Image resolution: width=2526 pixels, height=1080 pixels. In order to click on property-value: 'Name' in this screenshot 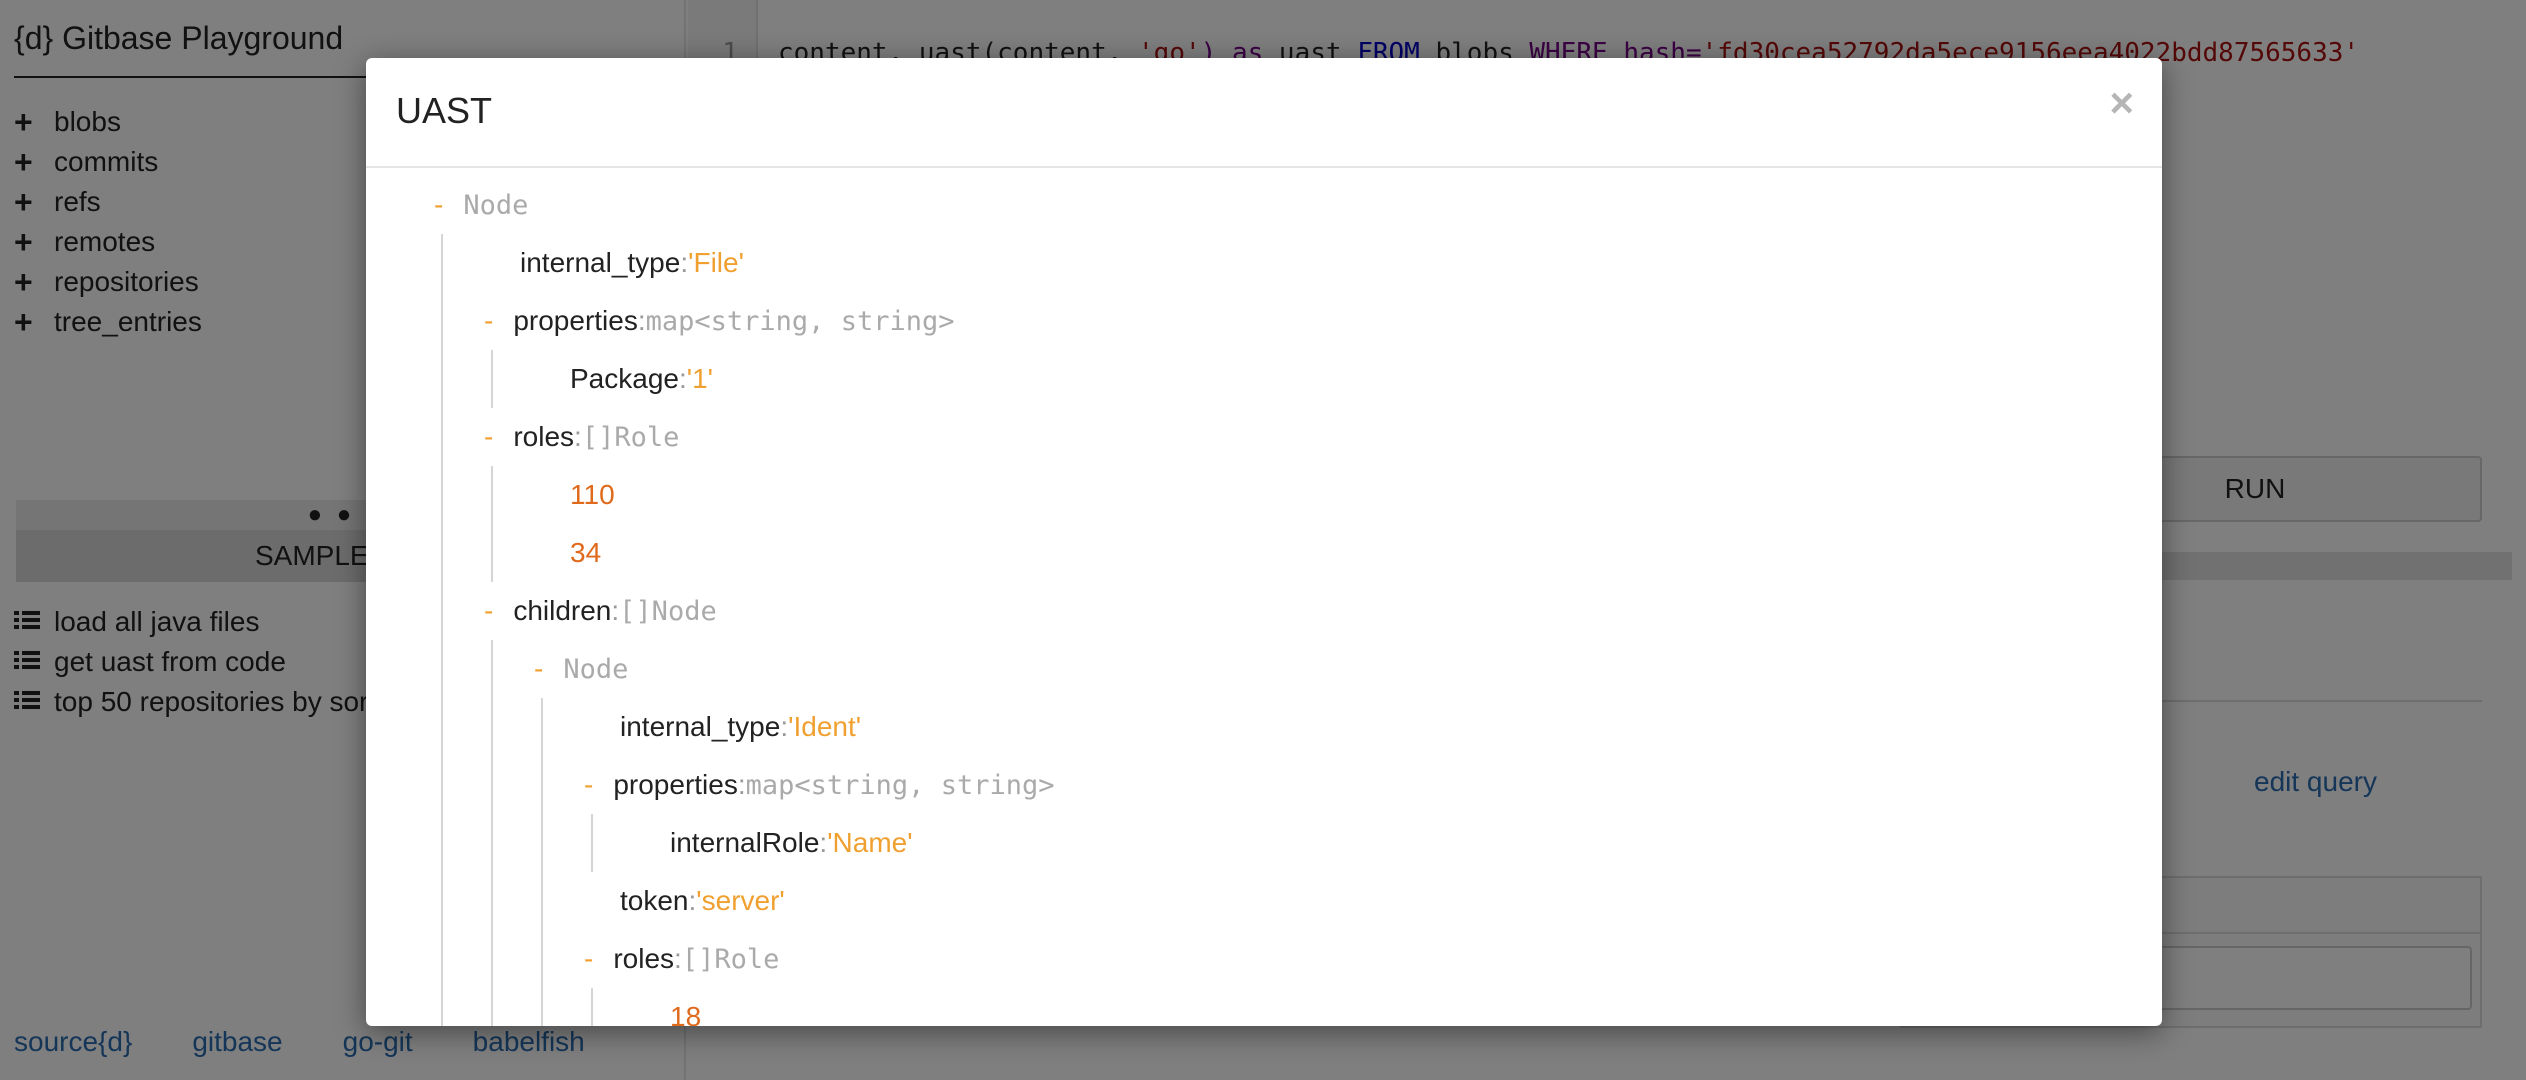, I will do `click(870, 842)`.